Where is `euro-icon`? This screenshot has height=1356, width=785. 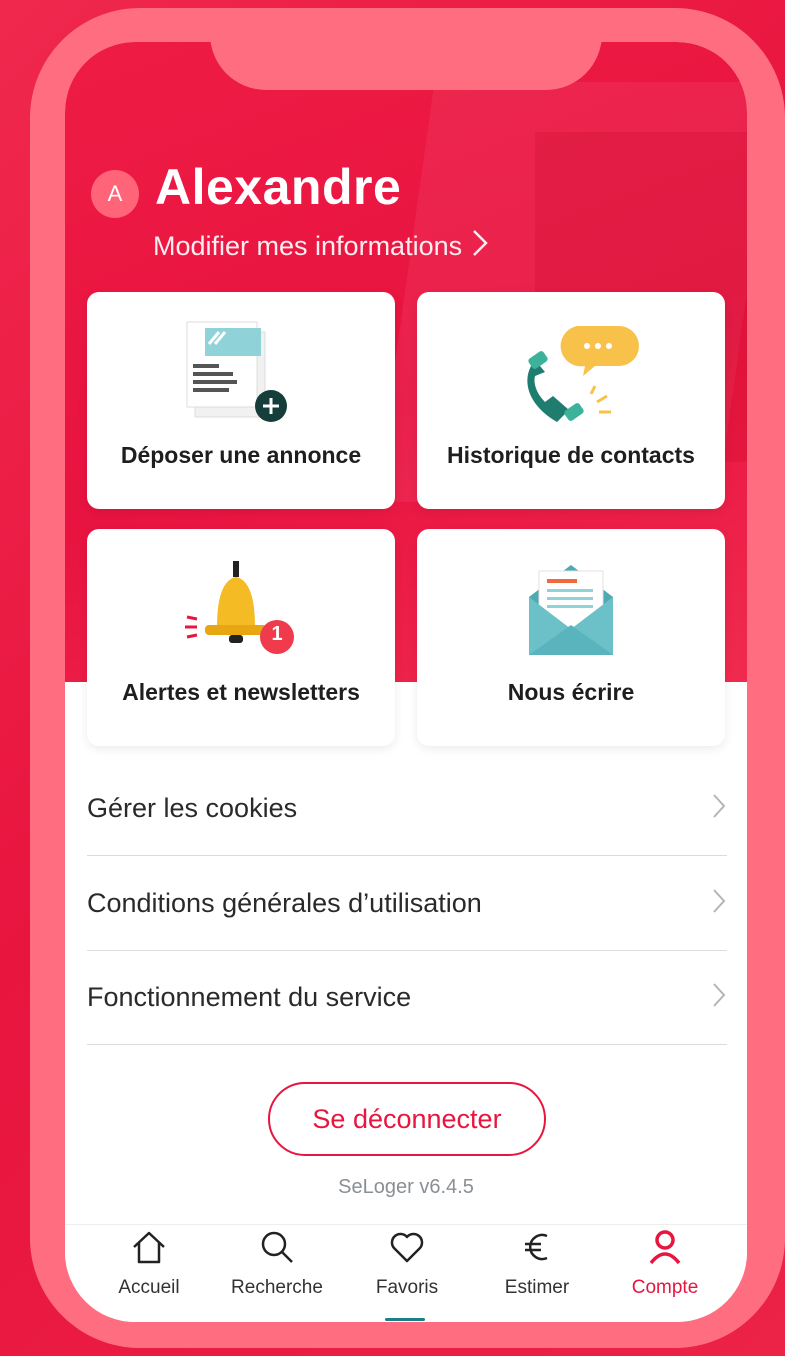
euro-icon is located at coordinates (537, 1247).